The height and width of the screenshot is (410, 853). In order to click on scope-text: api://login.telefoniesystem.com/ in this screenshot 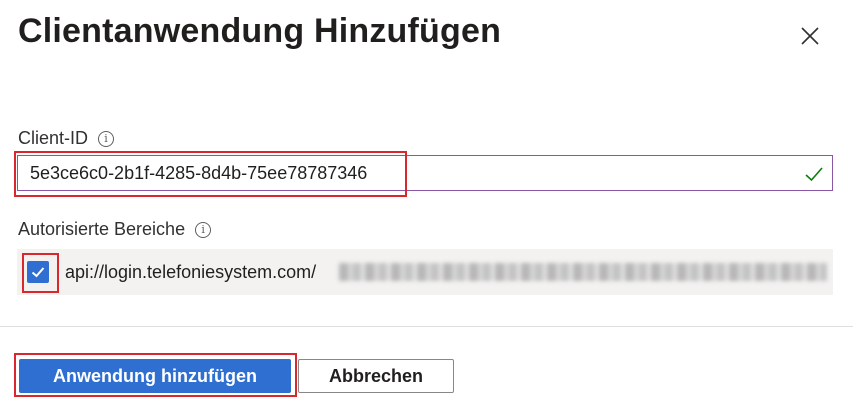, I will do `click(191, 272)`.